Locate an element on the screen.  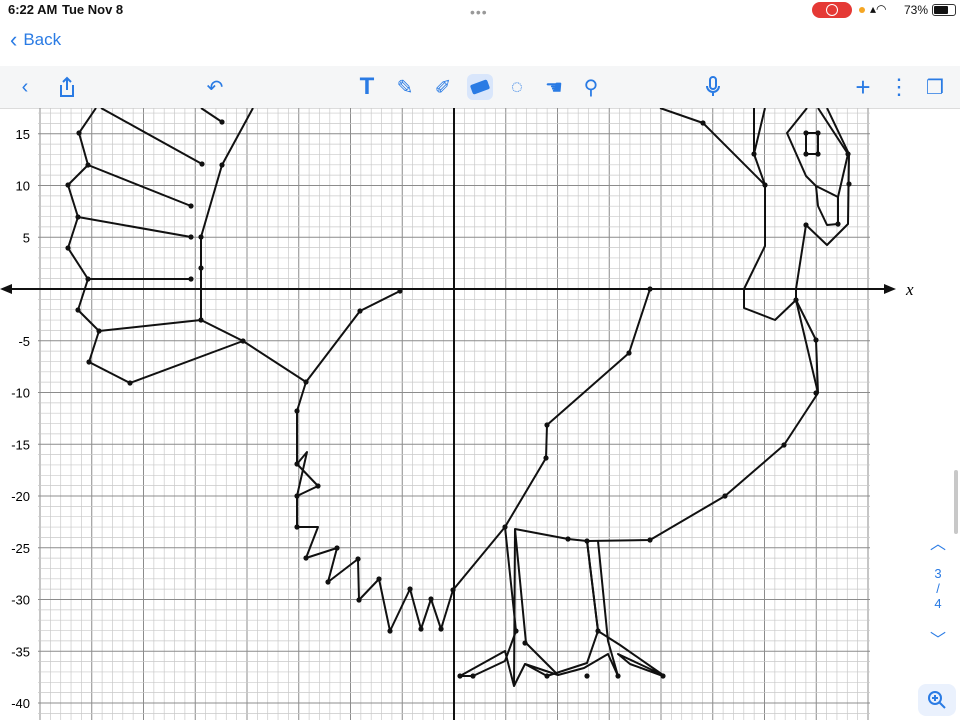
undo-icon: ↶ is located at coordinates (215, 87).